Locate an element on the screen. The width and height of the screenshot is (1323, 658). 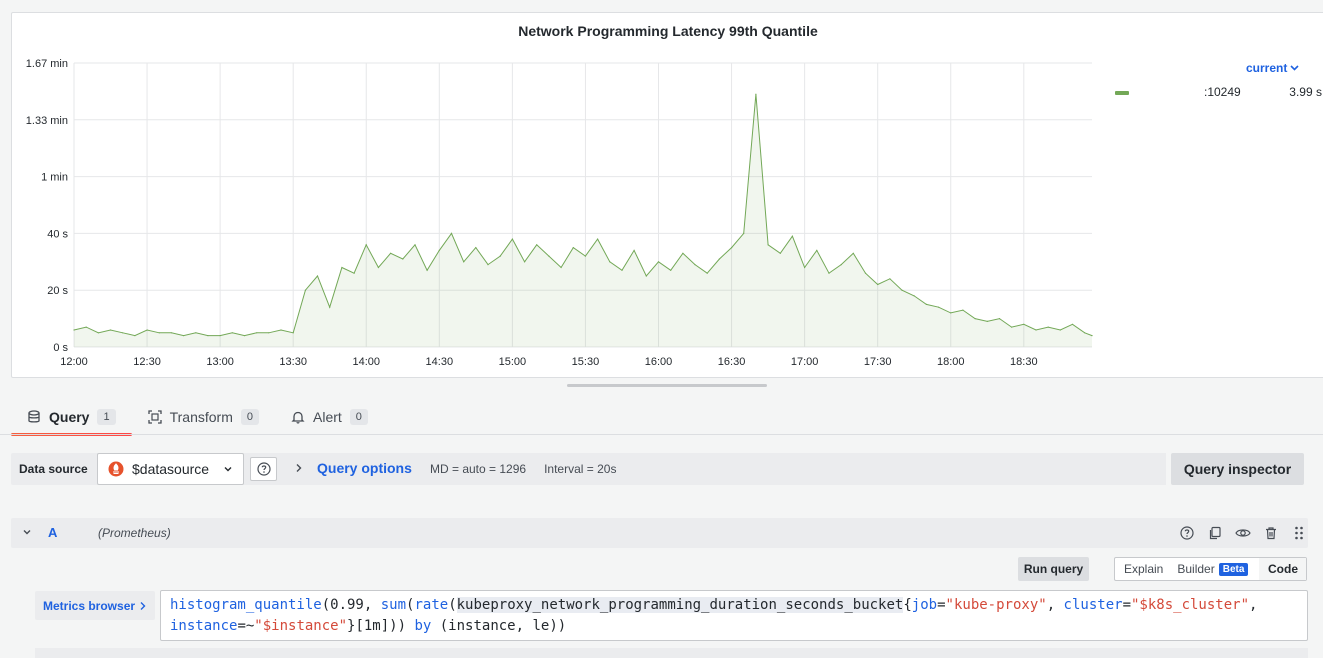
query-row-header is located at coordinates (659, 533).